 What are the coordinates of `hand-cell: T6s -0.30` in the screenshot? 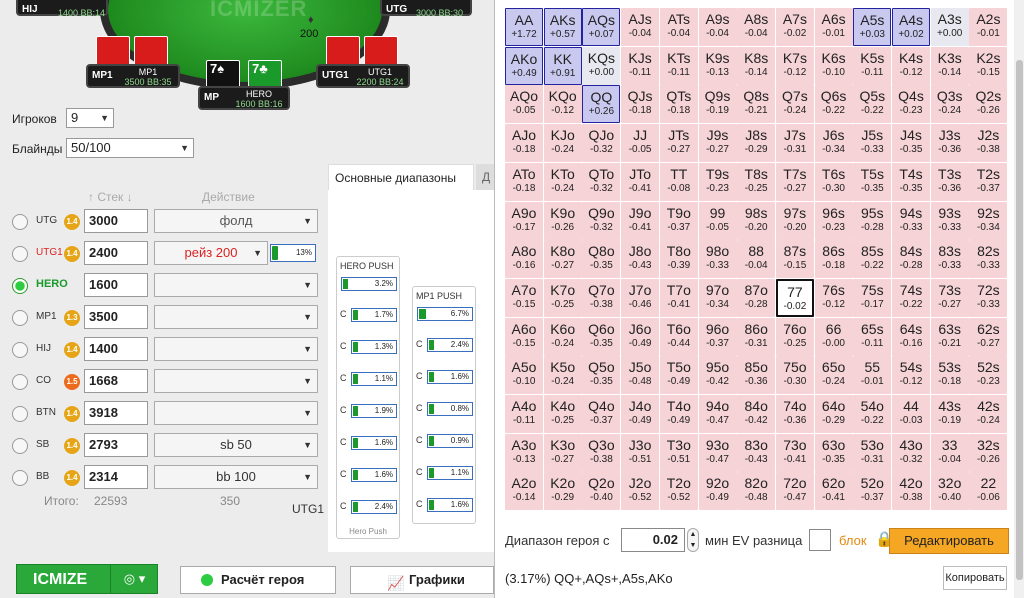 It's located at (833, 181).